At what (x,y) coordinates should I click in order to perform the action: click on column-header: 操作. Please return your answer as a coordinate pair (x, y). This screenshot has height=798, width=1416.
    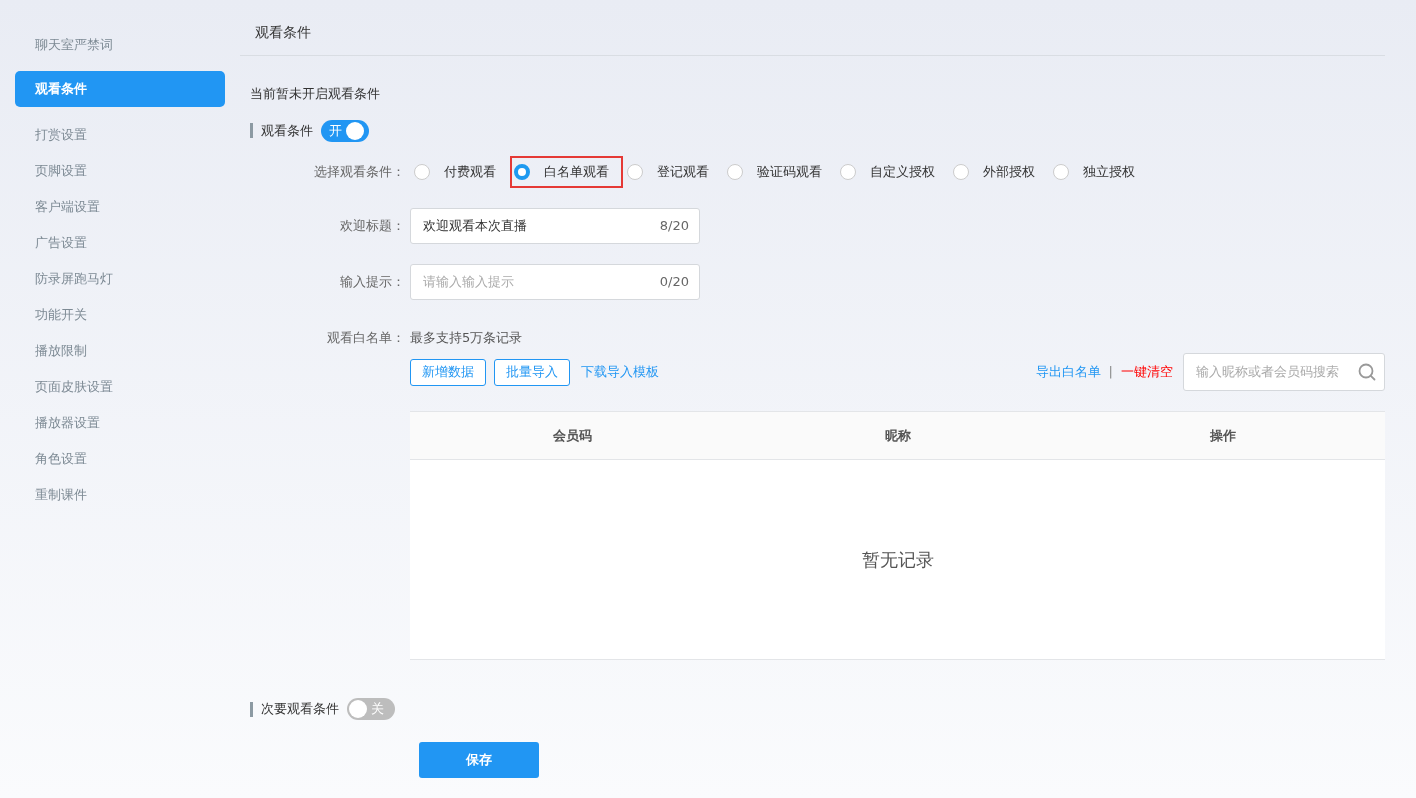
    Looking at the image, I should click on (1222, 435).